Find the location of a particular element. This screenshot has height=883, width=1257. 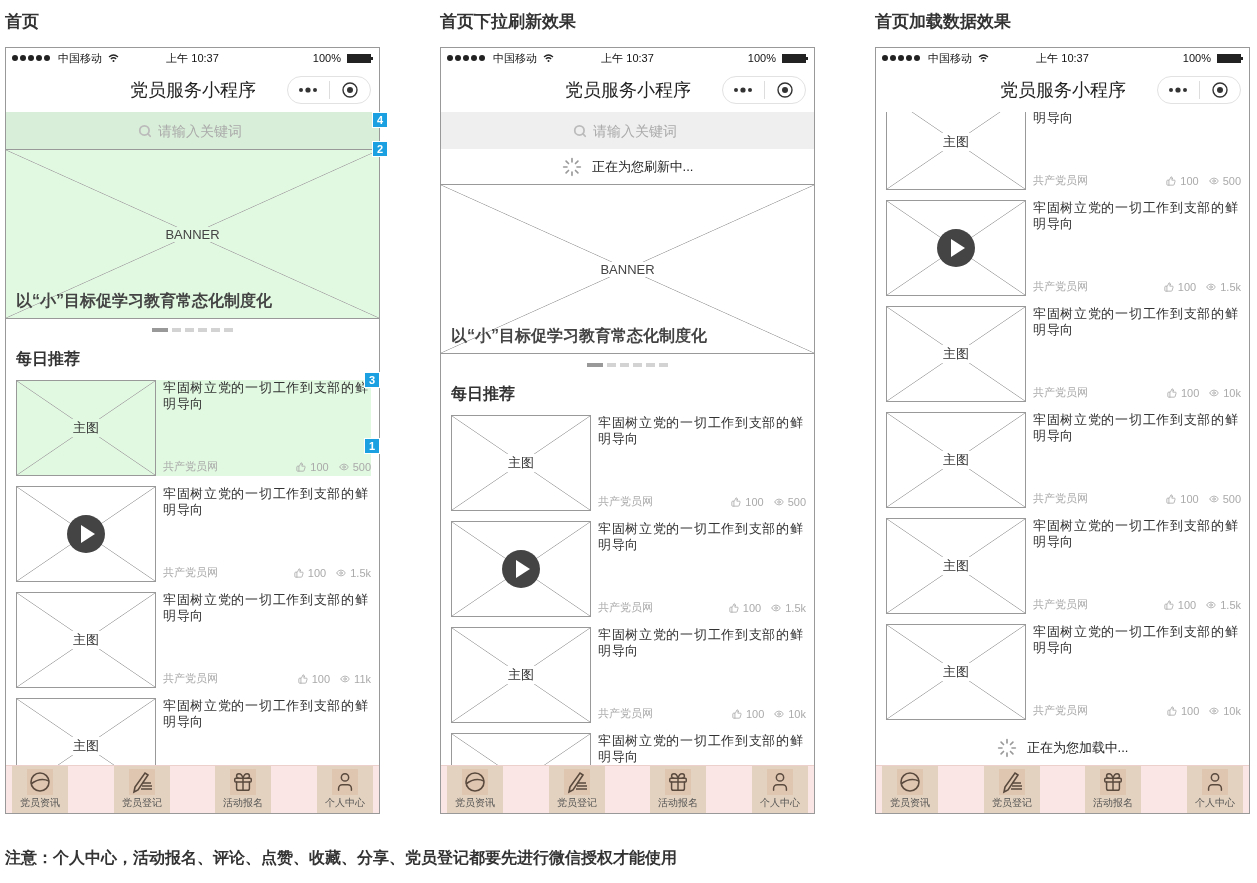

article-card: 牢固树立党的一切工作到支部的鲜明导向 is located at coordinates (628, 749).